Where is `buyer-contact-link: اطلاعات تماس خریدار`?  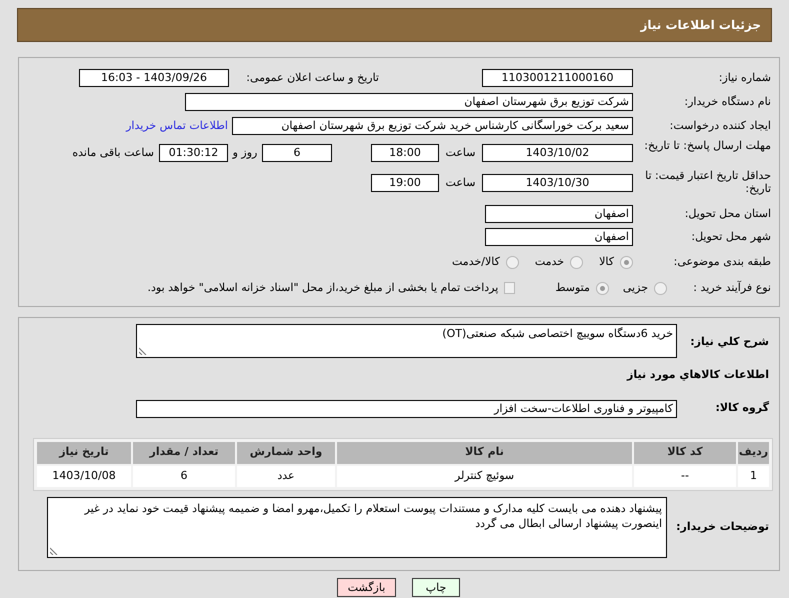 buyer-contact-link: اطلاعات تماس خریدار is located at coordinates (177, 126).